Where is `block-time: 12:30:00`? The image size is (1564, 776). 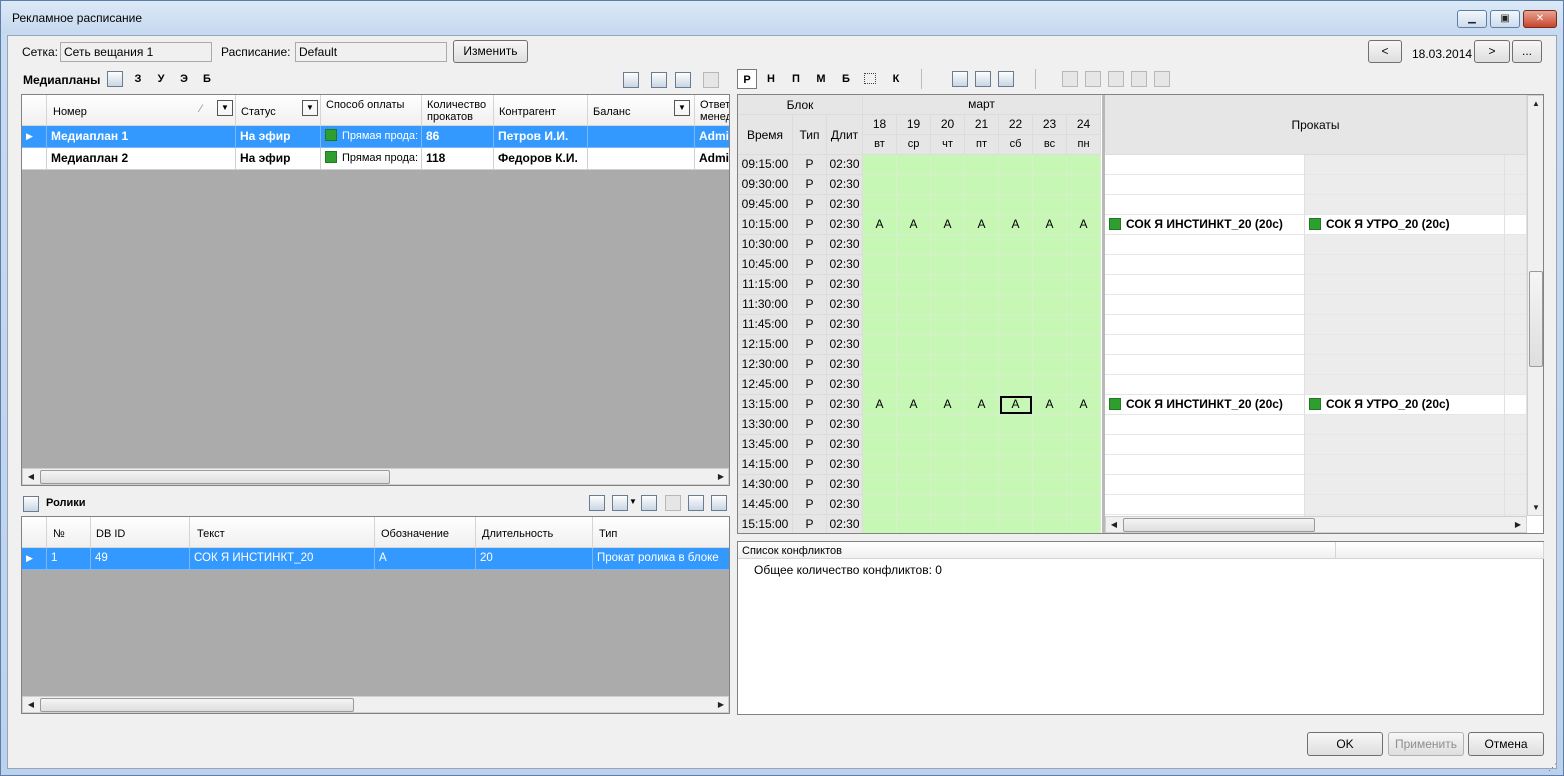
block-time: 12:30:00 is located at coordinates (765, 365).